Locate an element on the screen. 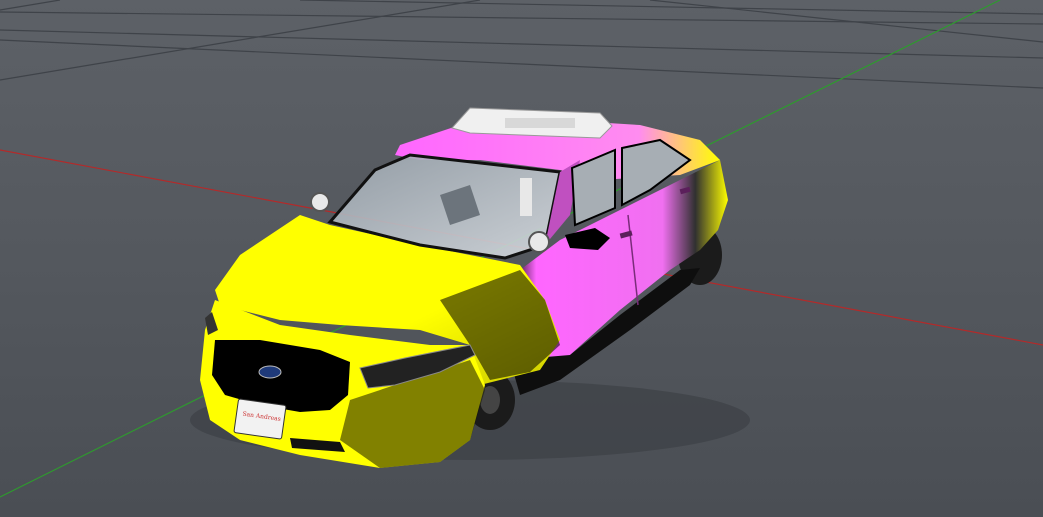  spotlight-right is located at coordinates (539, 242).